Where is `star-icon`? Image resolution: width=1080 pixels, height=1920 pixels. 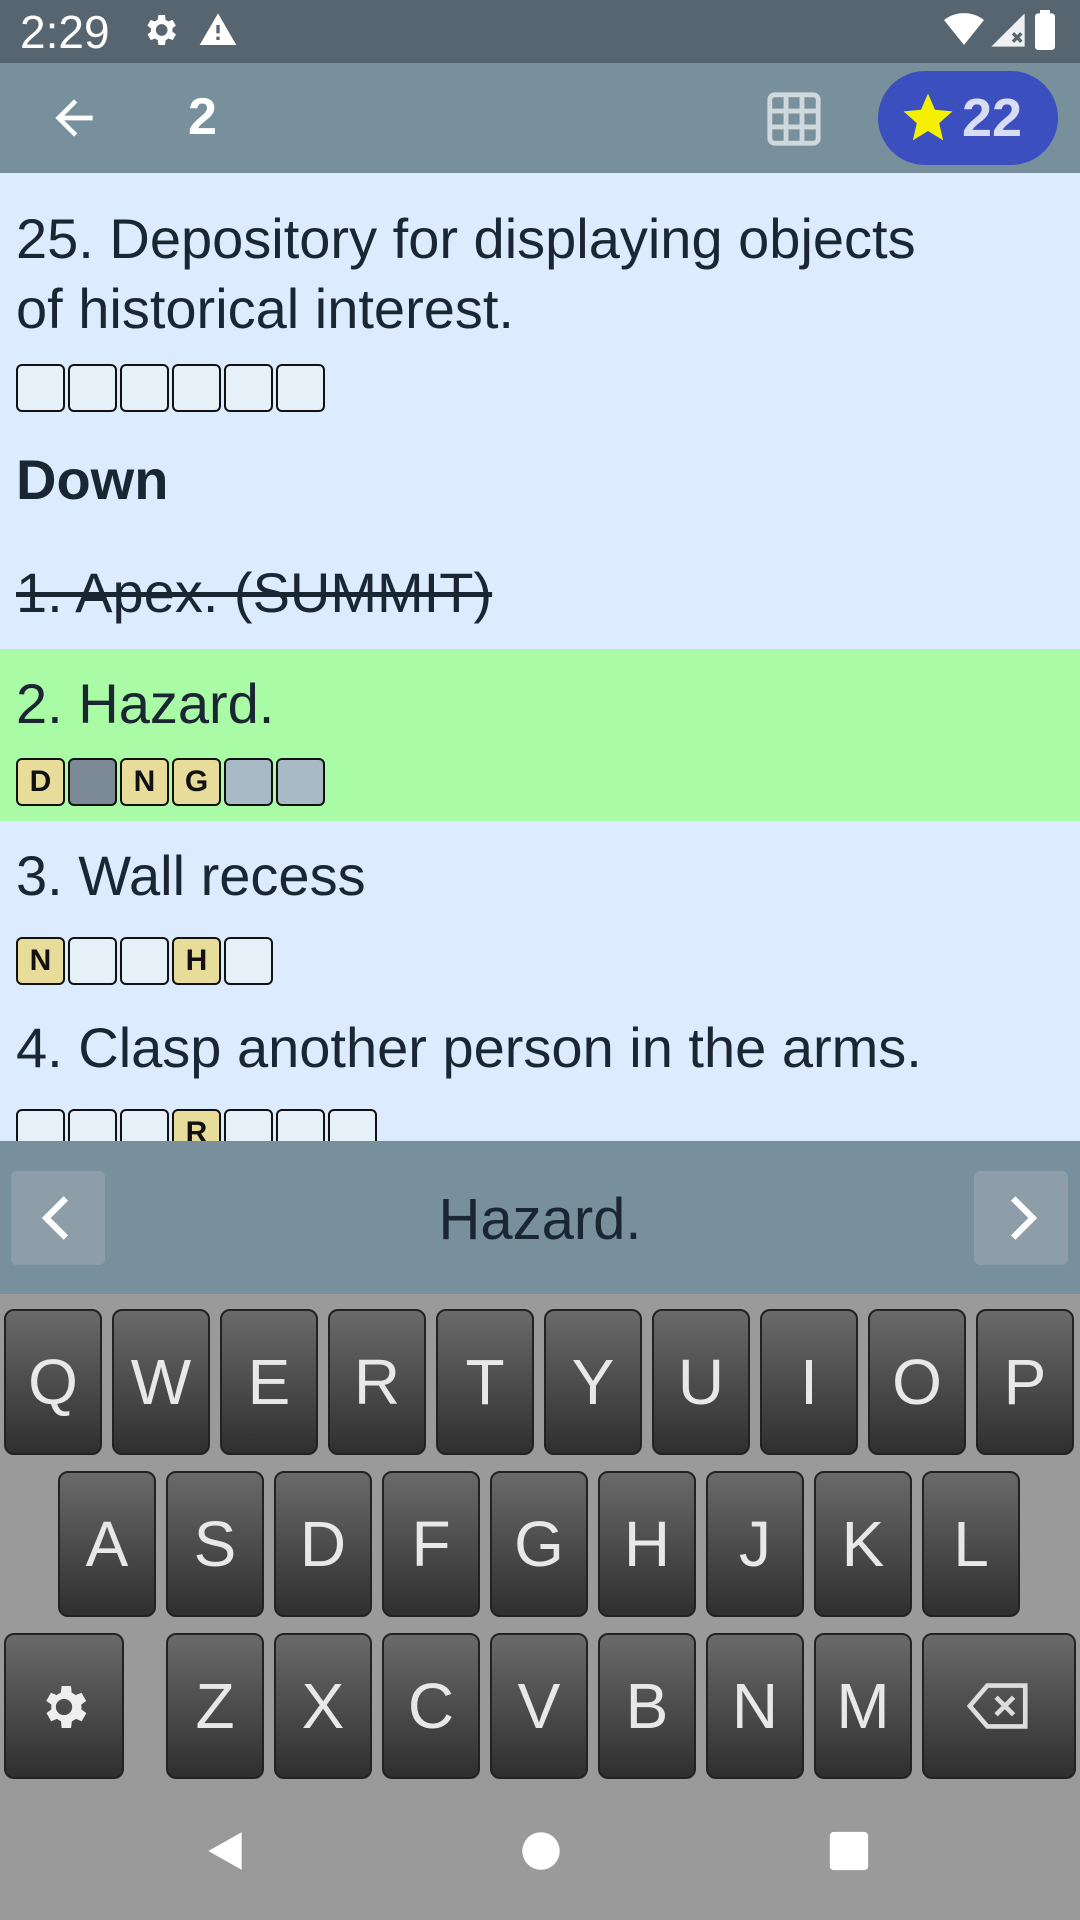
star-icon is located at coordinates (928, 117).